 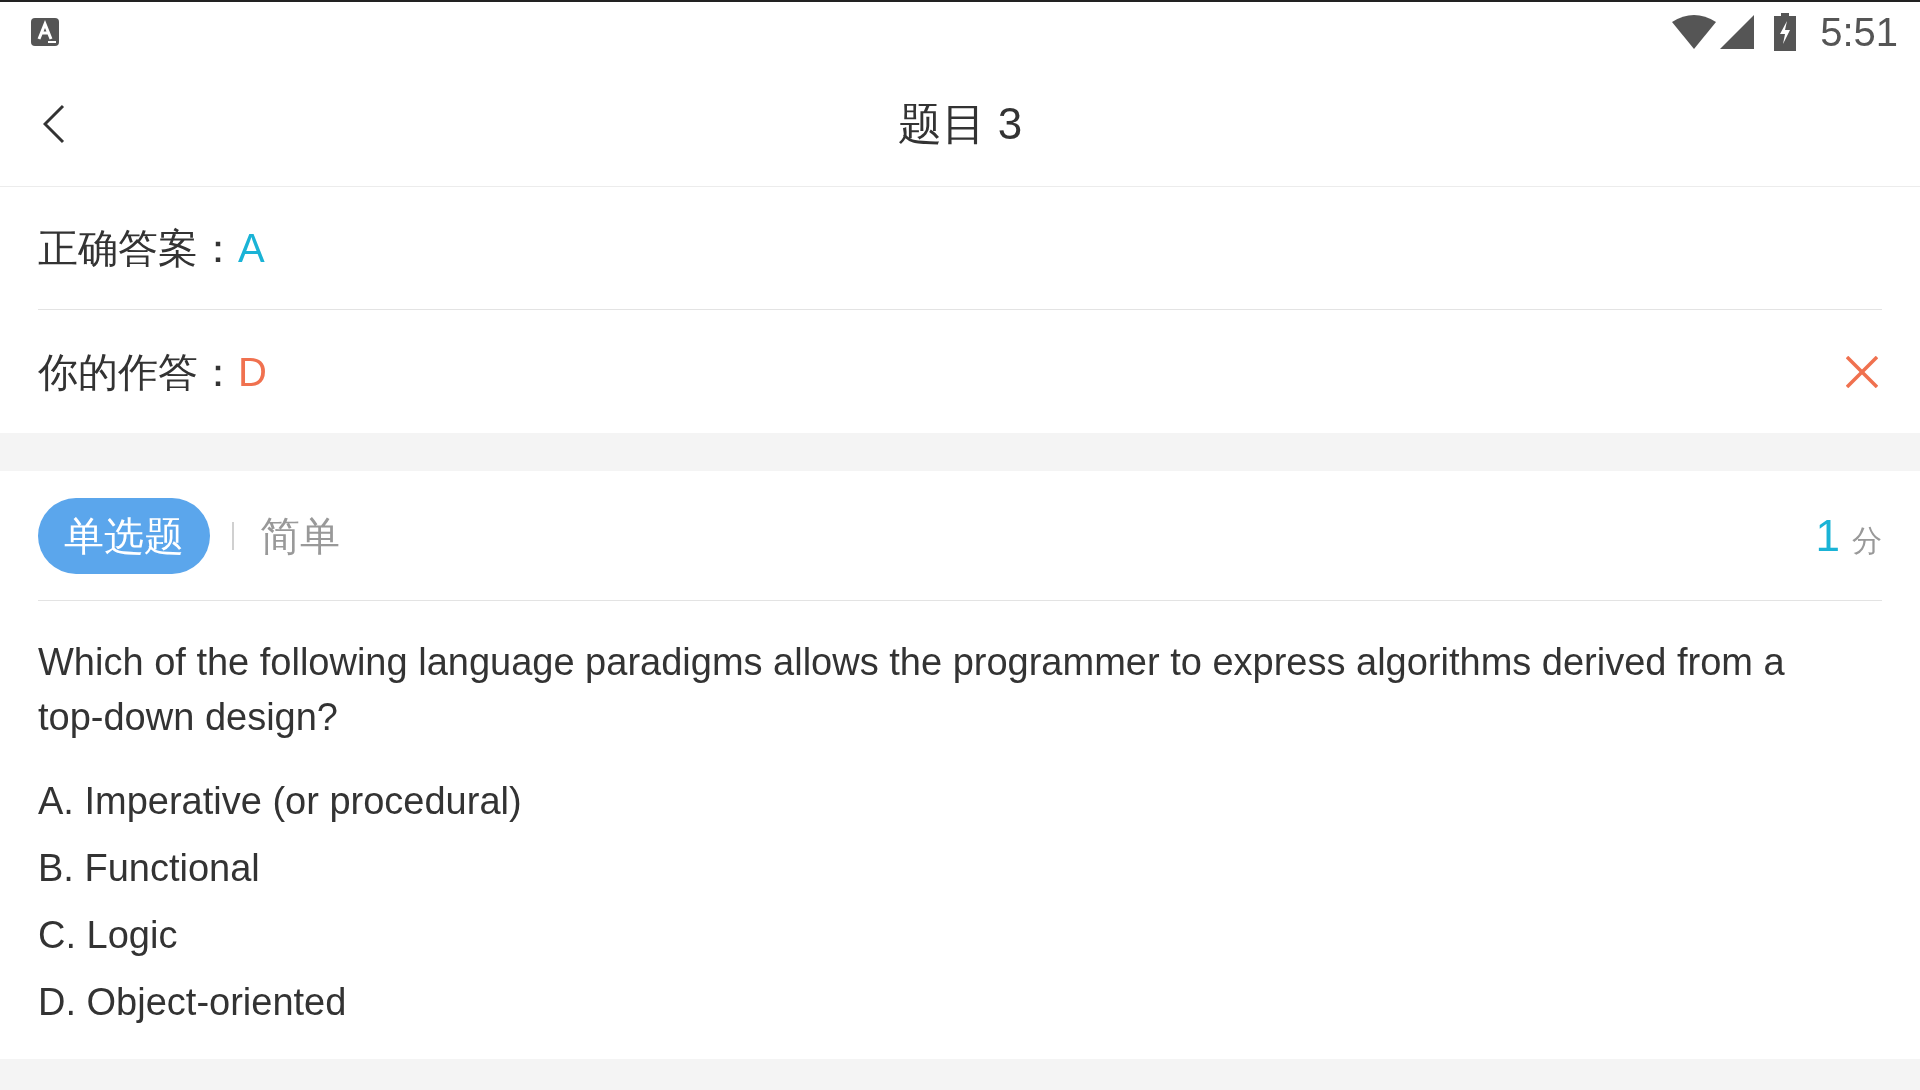 I want to click on answer-option: B. Functional, so click(x=149, y=868).